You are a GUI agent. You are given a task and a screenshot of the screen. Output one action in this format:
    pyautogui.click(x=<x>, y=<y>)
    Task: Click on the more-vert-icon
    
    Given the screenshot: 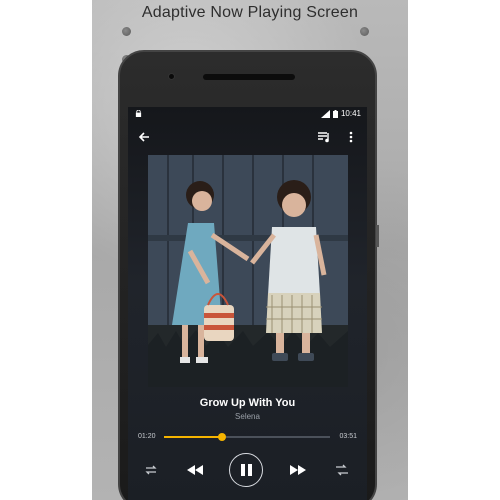 What is the action you would take?
    pyautogui.click(x=351, y=137)
    